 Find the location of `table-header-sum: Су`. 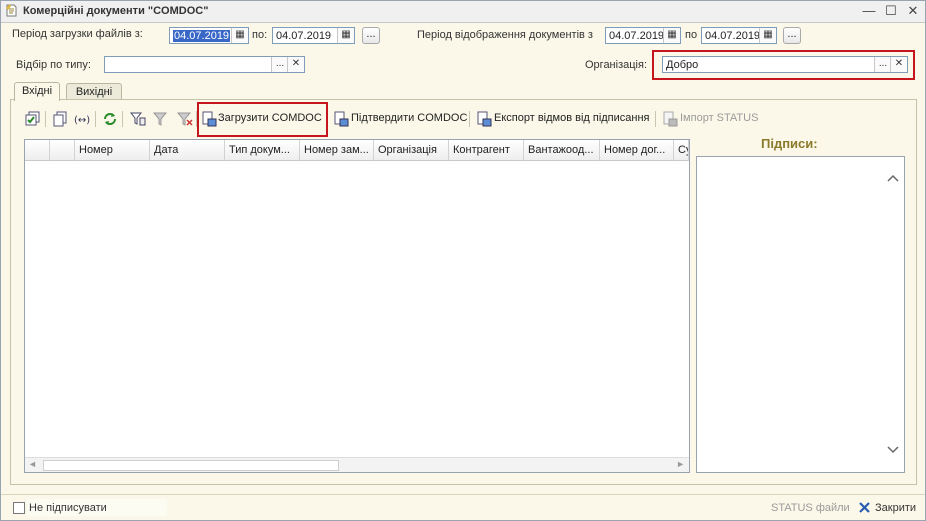

table-header-sum: Су is located at coordinates (681, 150).